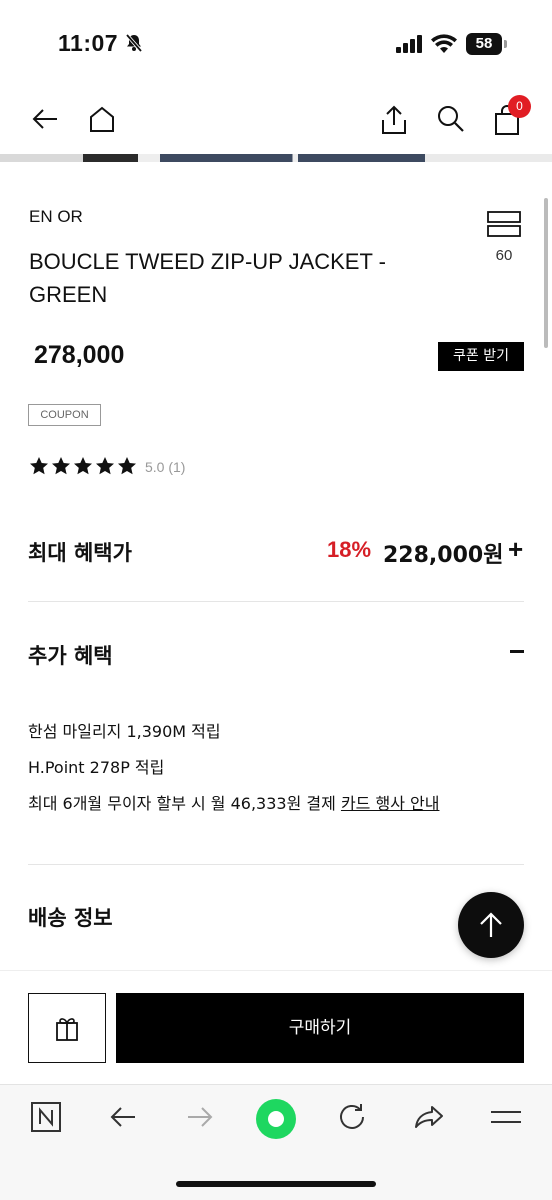  I want to click on mileage-line: 한섬 마일리지 1,390M 적립, so click(124, 731).